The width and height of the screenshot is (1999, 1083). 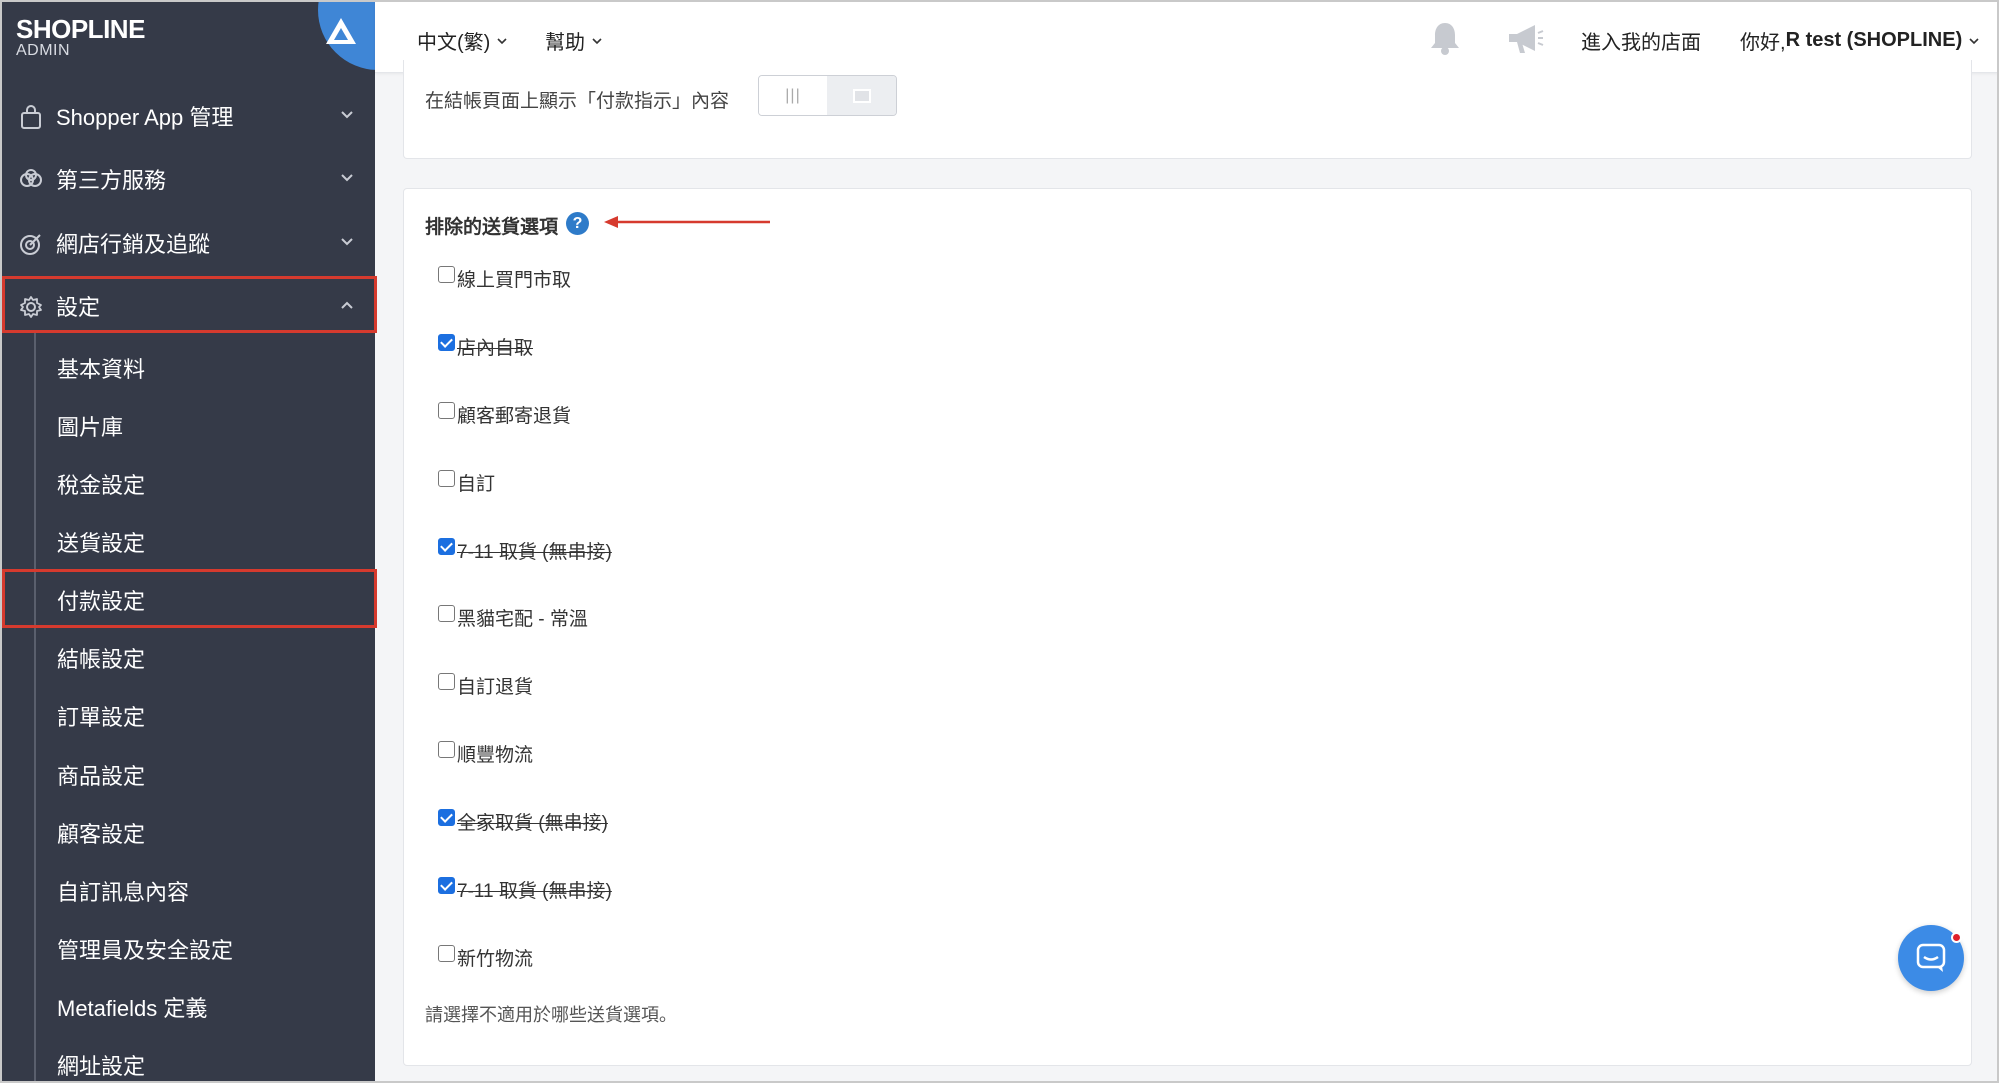 What do you see at coordinates (514, 280) in the screenshot?
I see `option-label: 線上買門市取` at bounding box center [514, 280].